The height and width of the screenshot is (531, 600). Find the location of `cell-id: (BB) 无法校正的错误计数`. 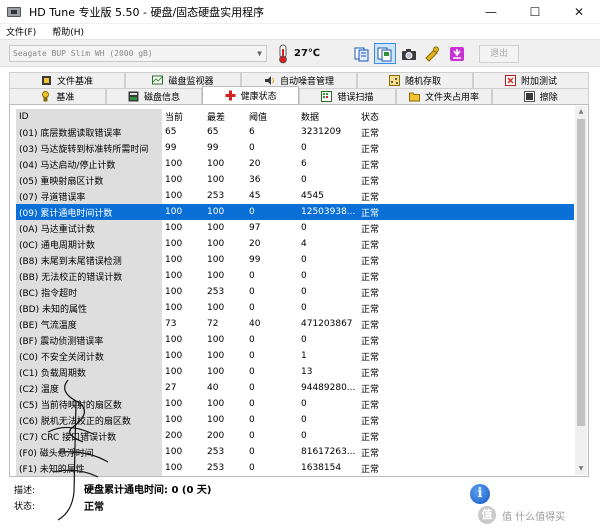

cell-id: (BB) 无法校正的错误计数 is located at coordinates (89, 276).